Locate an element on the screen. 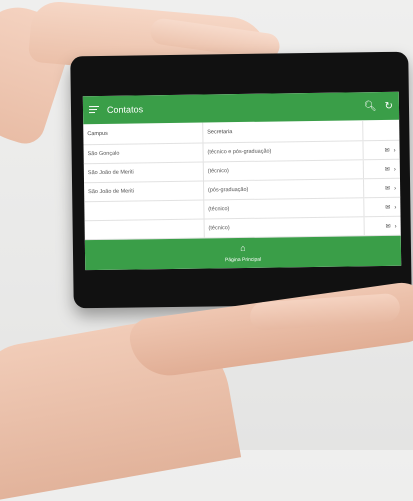 Image resolution: width=413 pixels, height=501 pixels. app-bar: Contatos 🔍︎ ↻ is located at coordinates (241, 108).